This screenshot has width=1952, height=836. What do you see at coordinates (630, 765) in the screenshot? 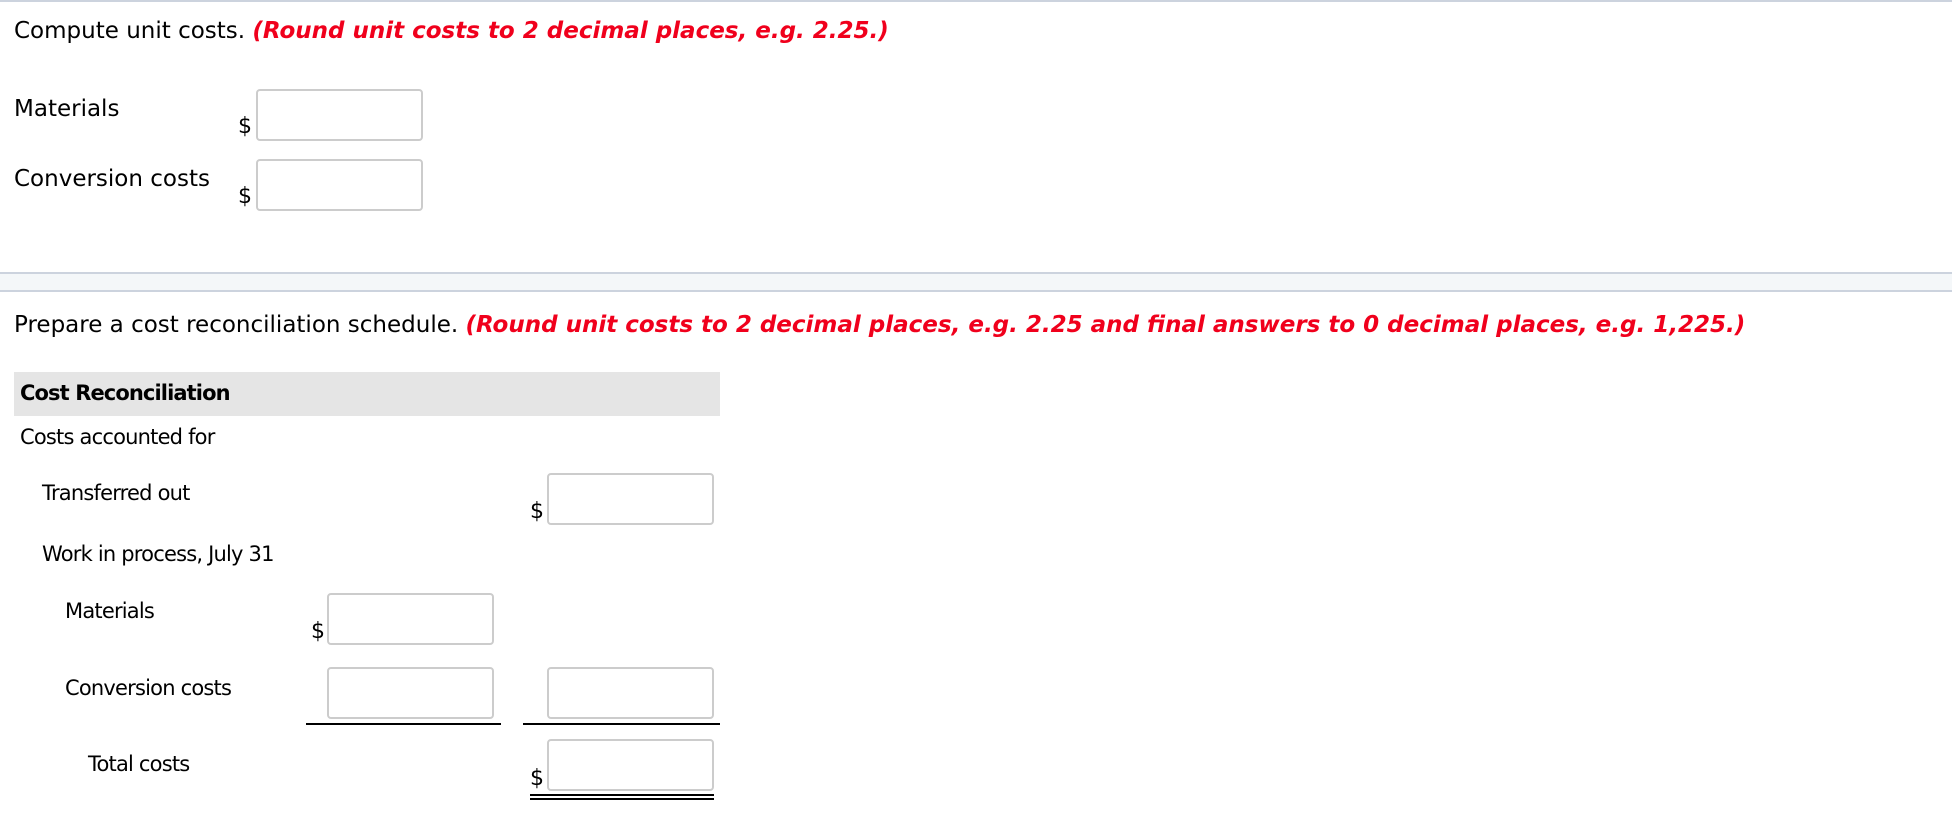
I see `total-costs-input` at bounding box center [630, 765].